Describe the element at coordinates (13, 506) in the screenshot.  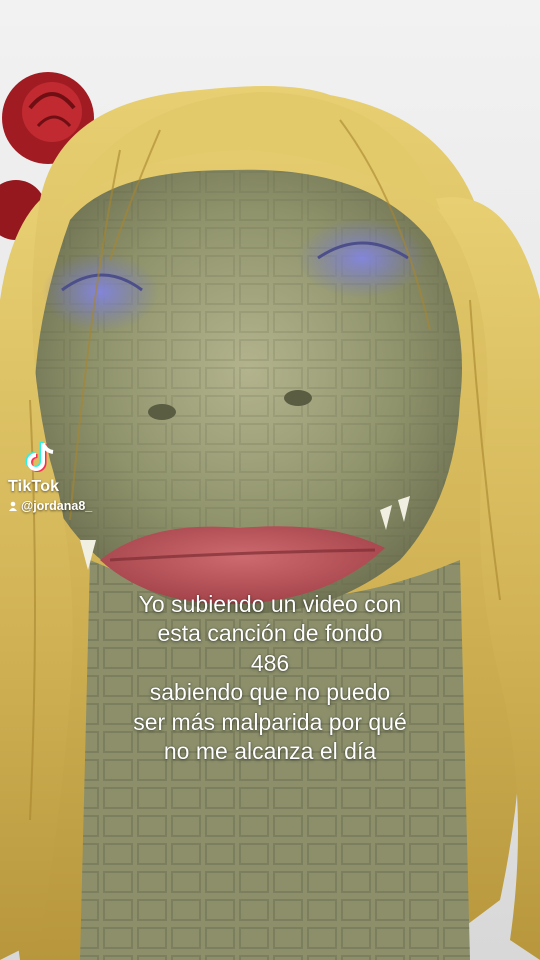
I see `person-icon` at that location.